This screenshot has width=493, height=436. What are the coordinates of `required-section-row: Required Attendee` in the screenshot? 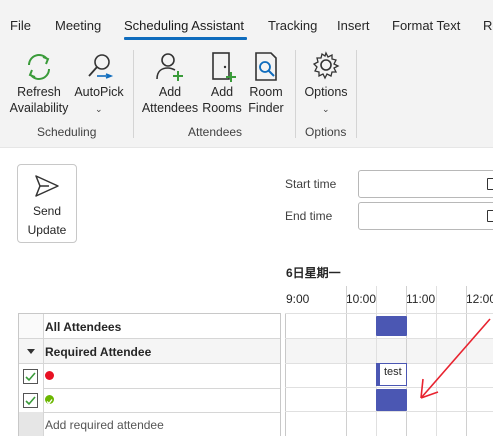 It's located at (149, 351).